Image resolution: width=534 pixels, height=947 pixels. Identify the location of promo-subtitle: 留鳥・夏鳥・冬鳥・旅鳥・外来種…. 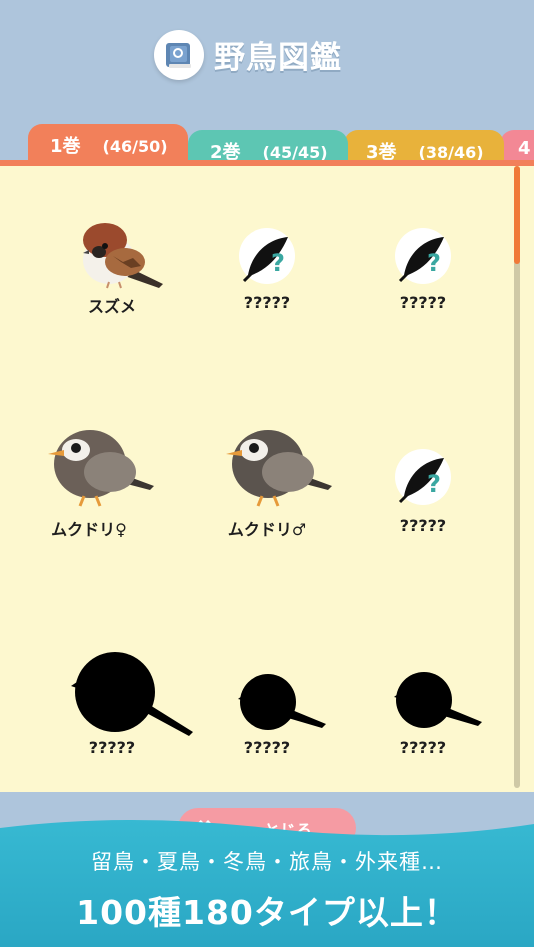
(267, 862).